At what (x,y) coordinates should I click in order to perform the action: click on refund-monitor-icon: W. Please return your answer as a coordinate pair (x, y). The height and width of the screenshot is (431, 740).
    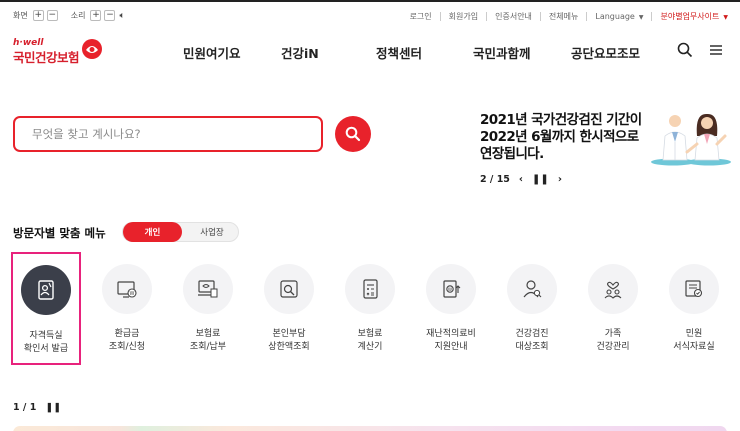
    Looking at the image, I should click on (127, 289).